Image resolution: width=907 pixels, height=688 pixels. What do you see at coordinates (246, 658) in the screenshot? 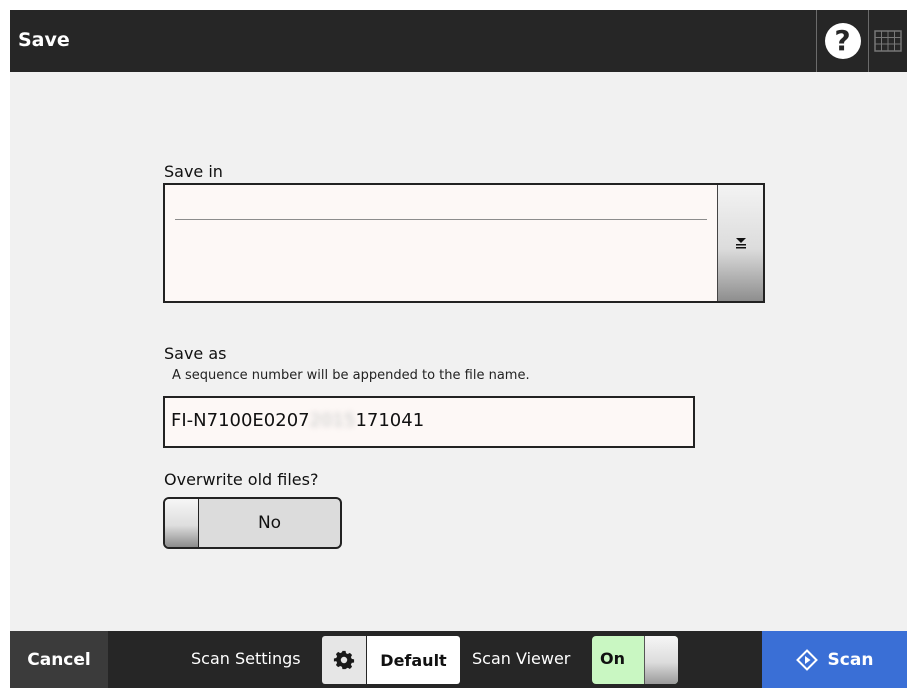
I see `scan-settings-label: Scan Settings` at bounding box center [246, 658].